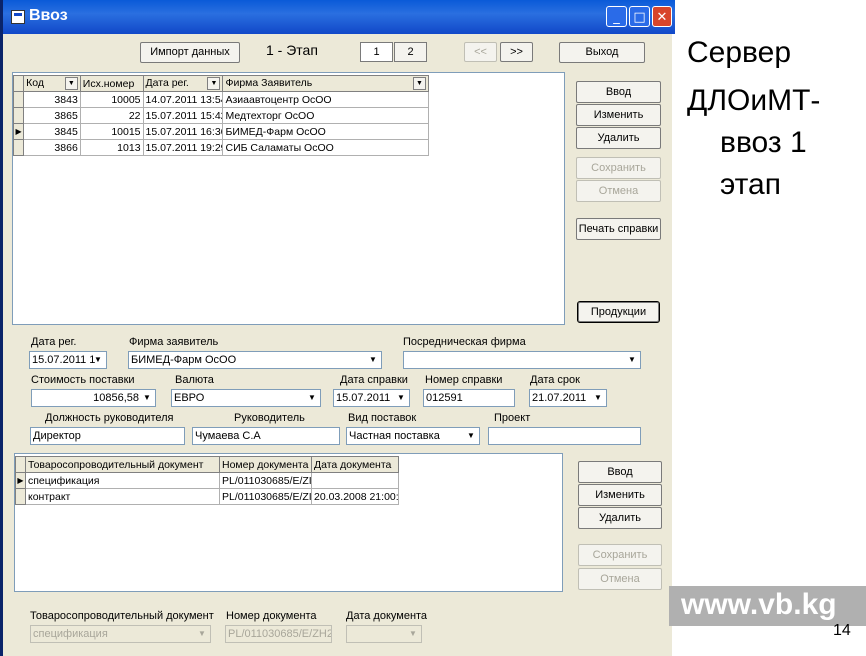  Describe the element at coordinates (18, 17) in the screenshot. I see `window-app-icon` at that location.